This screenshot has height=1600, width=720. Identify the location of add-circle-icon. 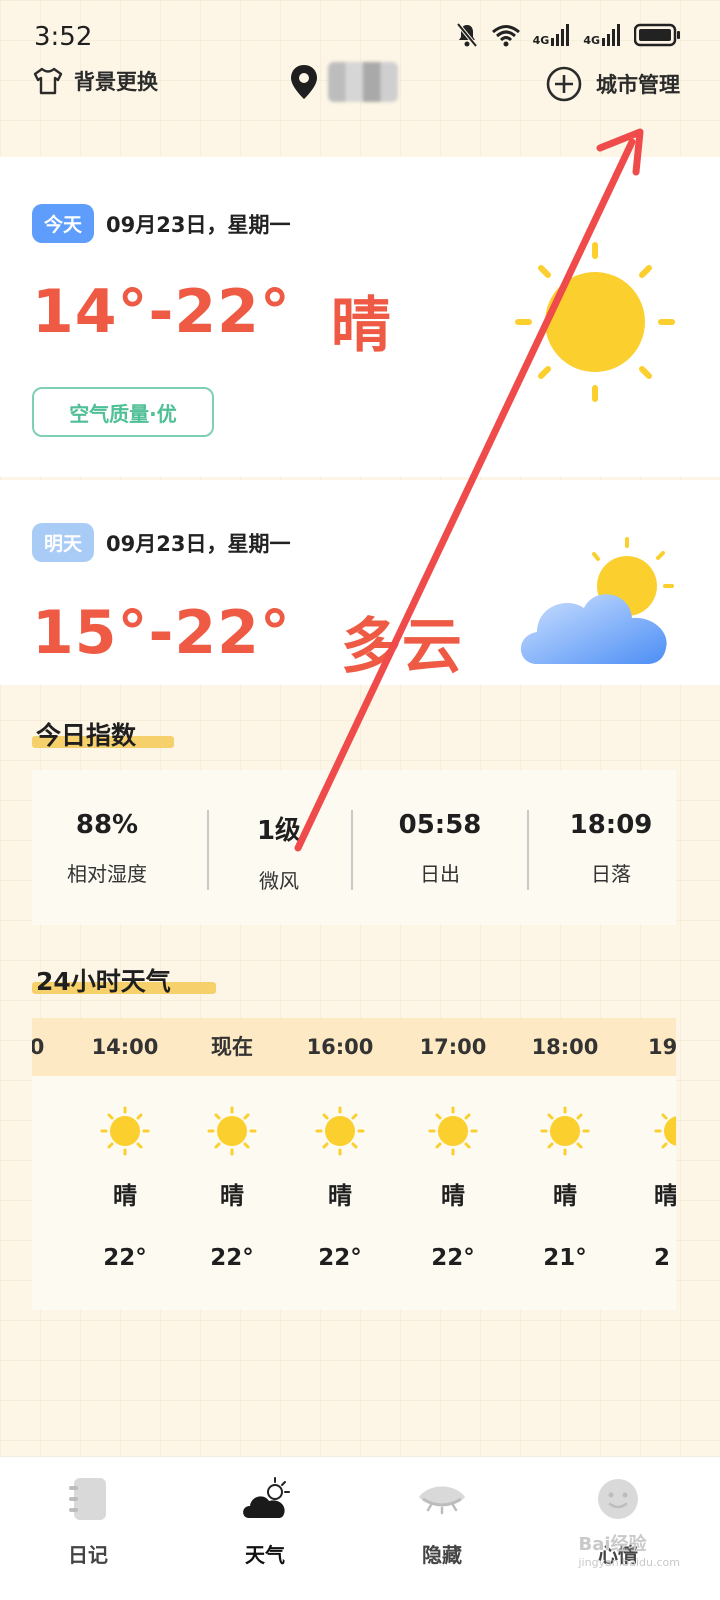
(564, 84).